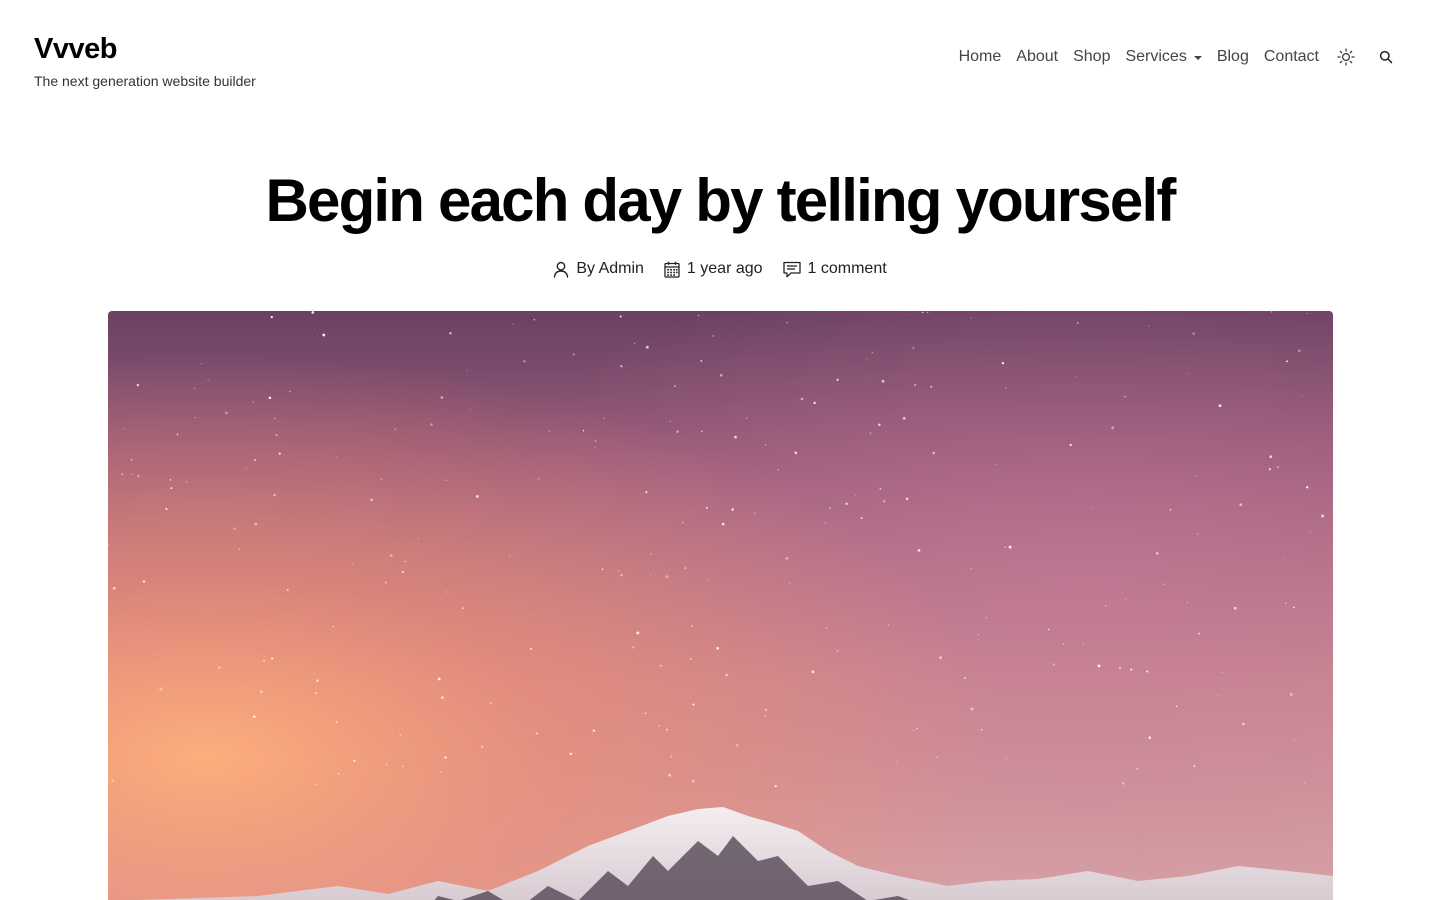  What do you see at coordinates (598, 269) in the screenshot?
I see `post-author-link: By Admin` at bounding box center [598, 269].